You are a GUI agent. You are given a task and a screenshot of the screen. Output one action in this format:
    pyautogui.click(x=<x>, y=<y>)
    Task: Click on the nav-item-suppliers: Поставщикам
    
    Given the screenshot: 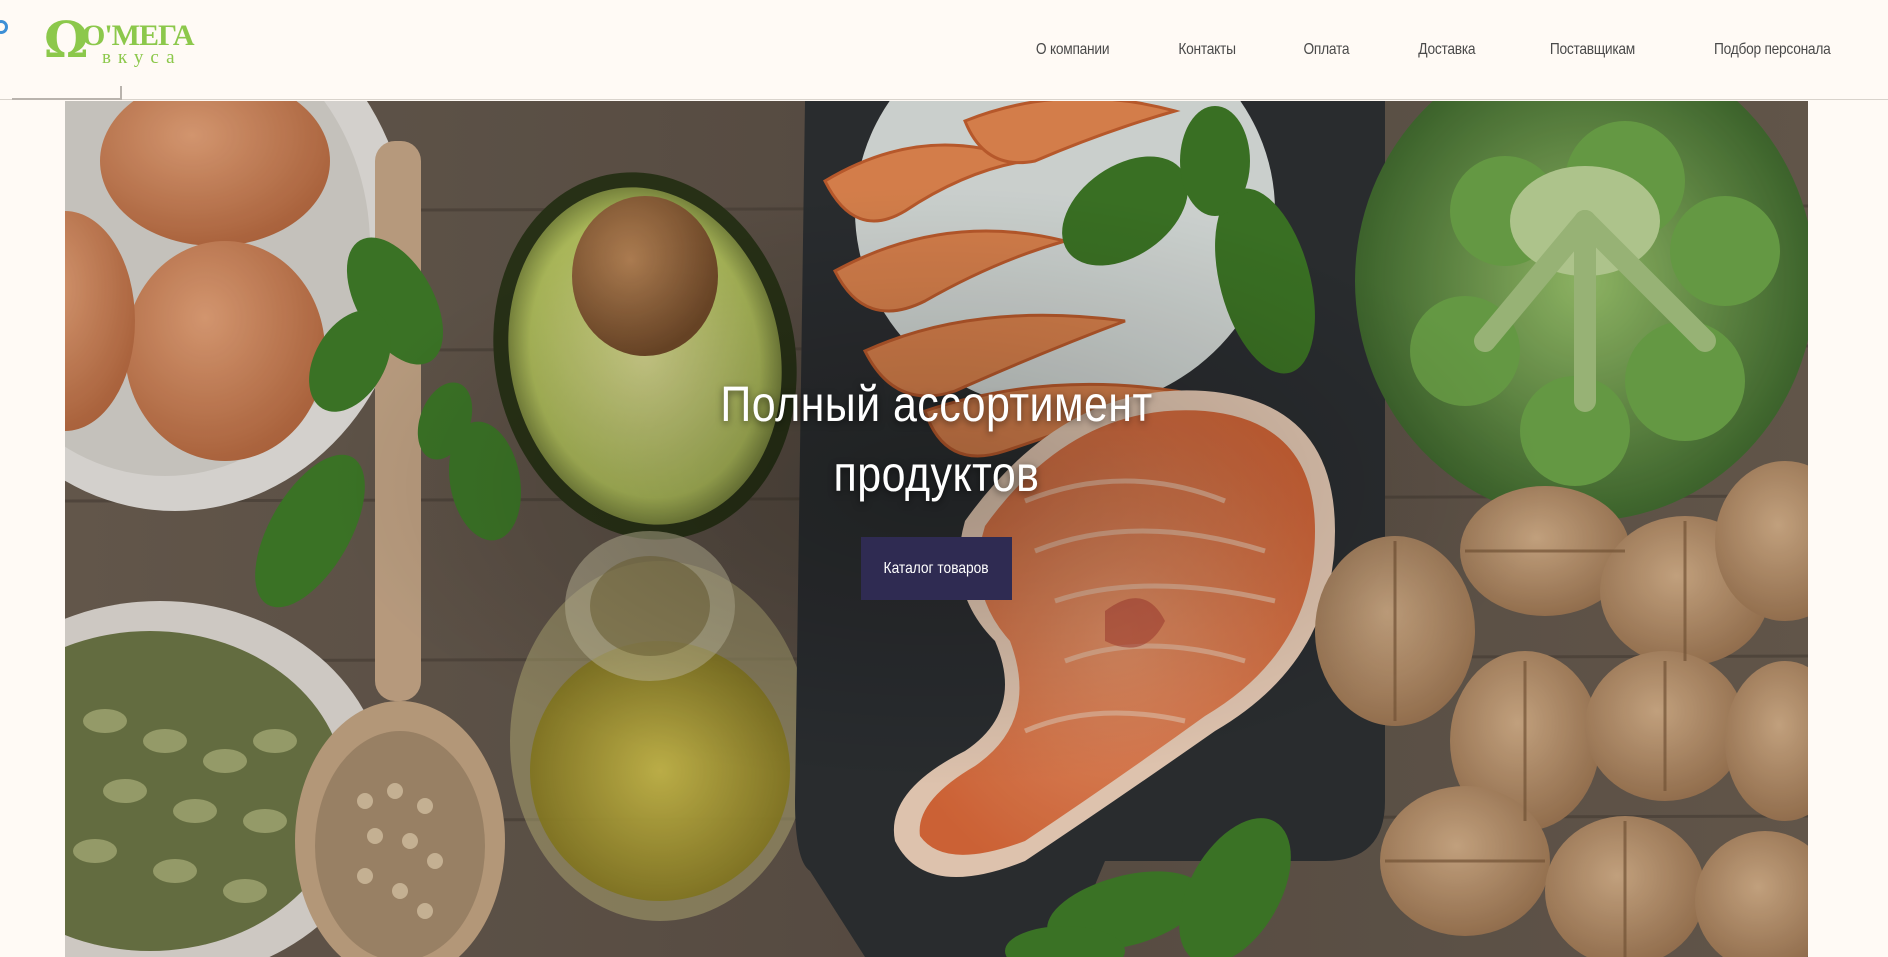 What is the action you would take?
    pyautogui.click(x=1591, y=50)
    